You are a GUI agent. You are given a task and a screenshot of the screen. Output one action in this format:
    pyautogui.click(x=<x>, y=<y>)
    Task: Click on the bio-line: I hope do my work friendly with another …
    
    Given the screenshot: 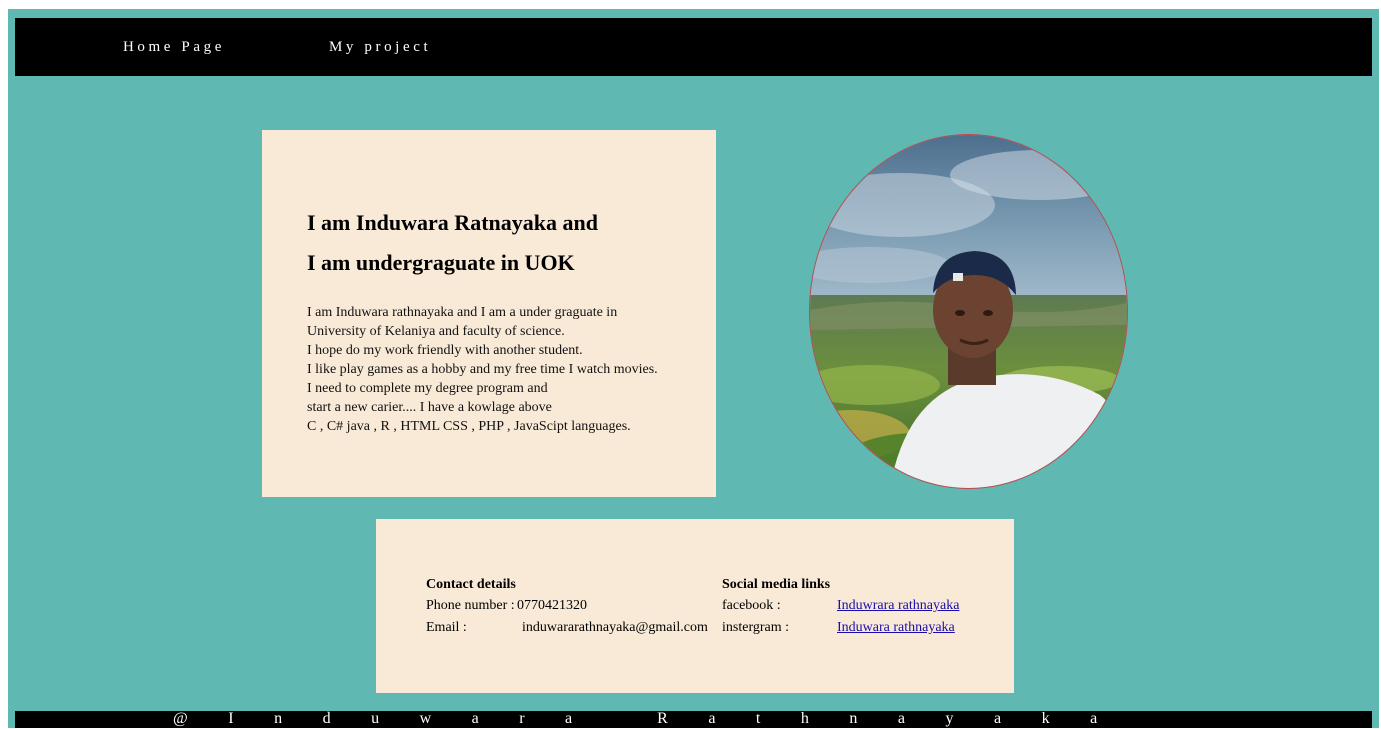 What is the action you would take?
    pyautogui.click(x=445, y=350)
    